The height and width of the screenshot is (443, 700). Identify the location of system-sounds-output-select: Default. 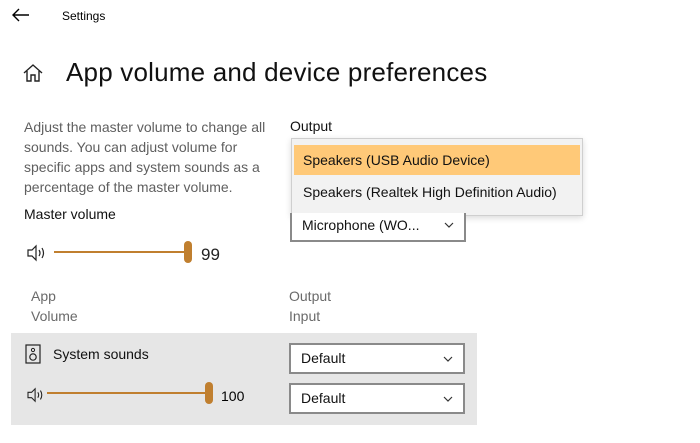
(377, 358).